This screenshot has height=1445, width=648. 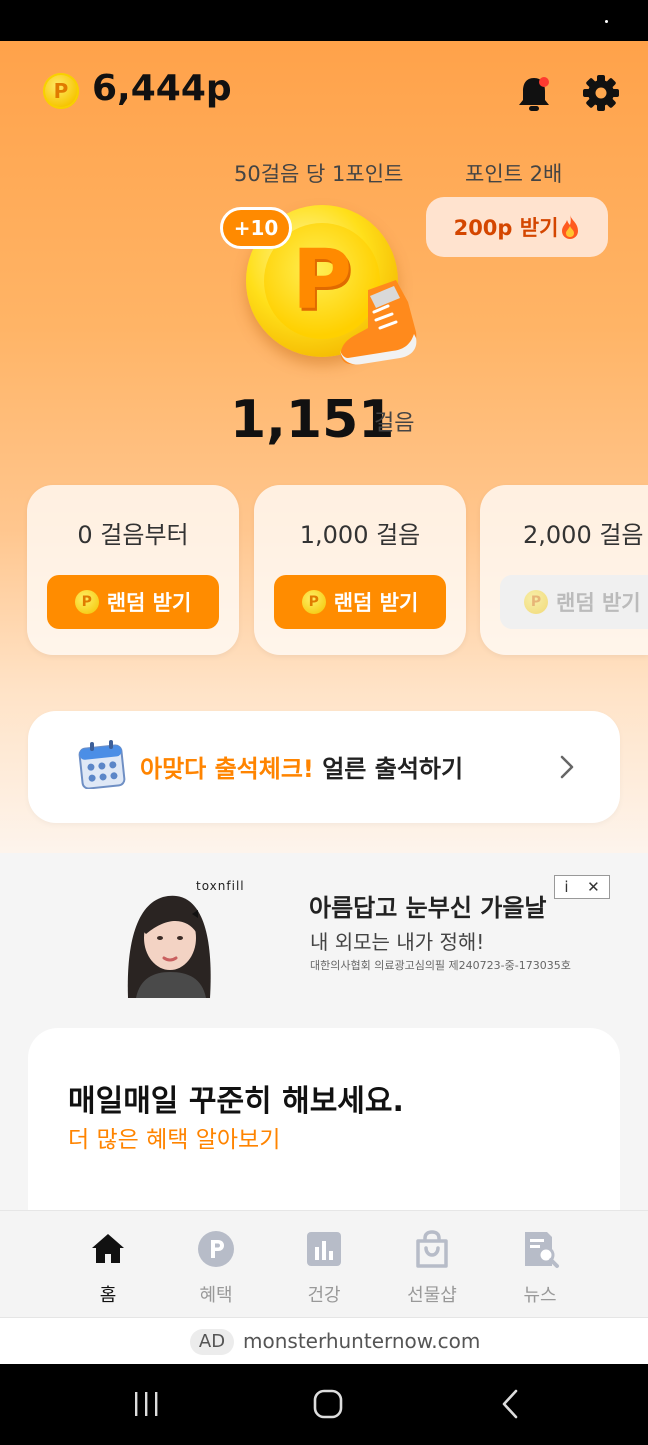 What do you see at coordinates (328, 1404) in the screenshot?
I see `home-button-icon` at bounding box center [328, 1404].